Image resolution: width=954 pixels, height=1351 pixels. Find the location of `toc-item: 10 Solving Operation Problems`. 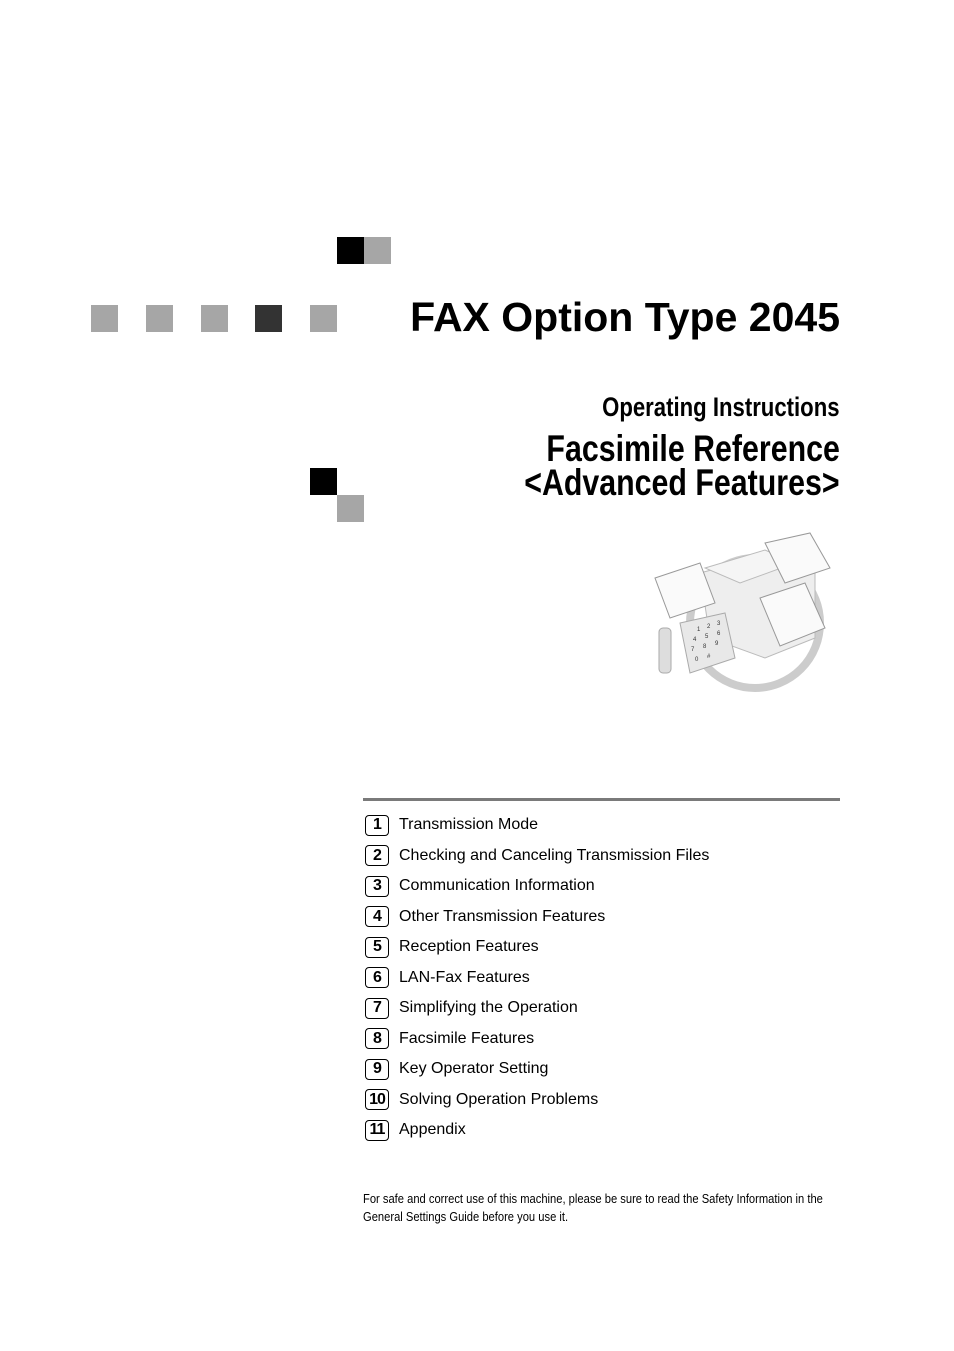

toc-item: 10 Solving Operation Problems is located at coordinates (537, 1100).